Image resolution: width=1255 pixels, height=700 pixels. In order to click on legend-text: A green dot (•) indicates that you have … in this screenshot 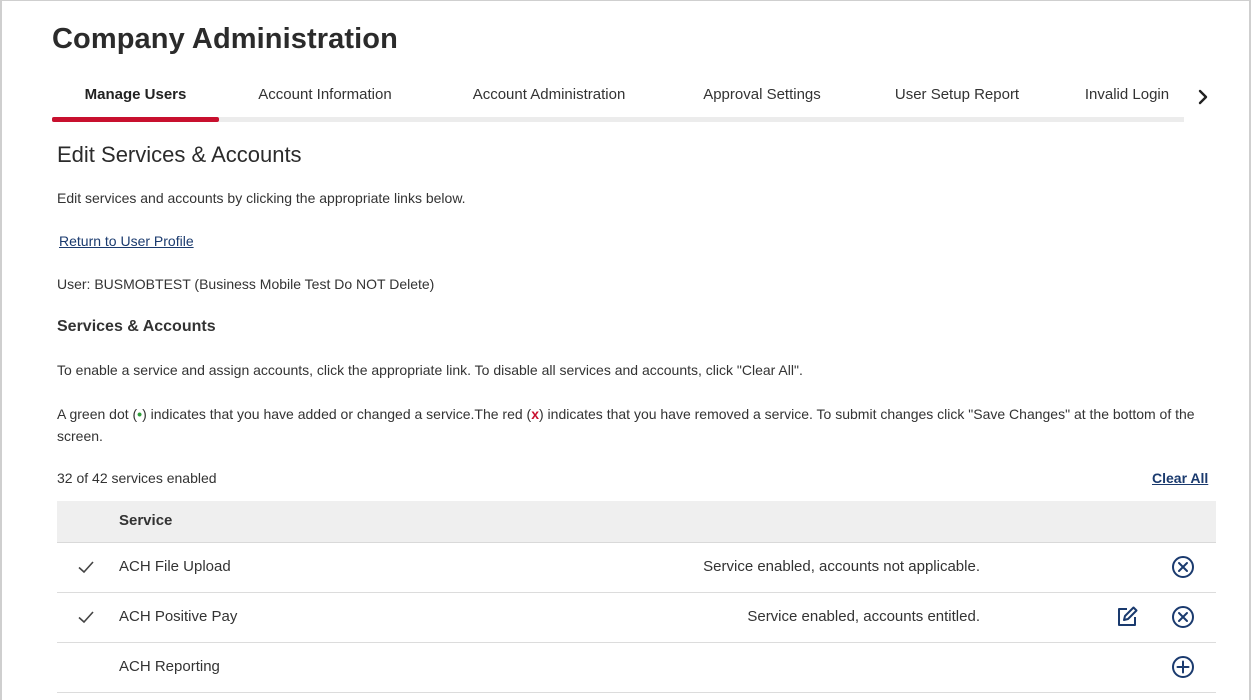, I will do `click(637, 425)`.